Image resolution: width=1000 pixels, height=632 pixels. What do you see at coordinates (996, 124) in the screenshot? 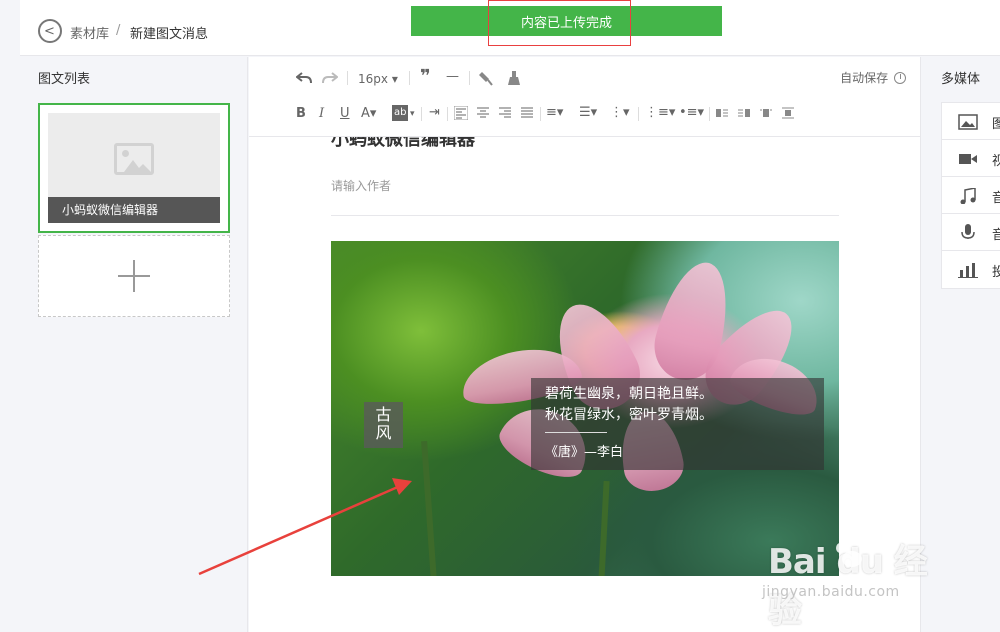
I see `media-item-label: 图片` at bounding box center [996, 124].